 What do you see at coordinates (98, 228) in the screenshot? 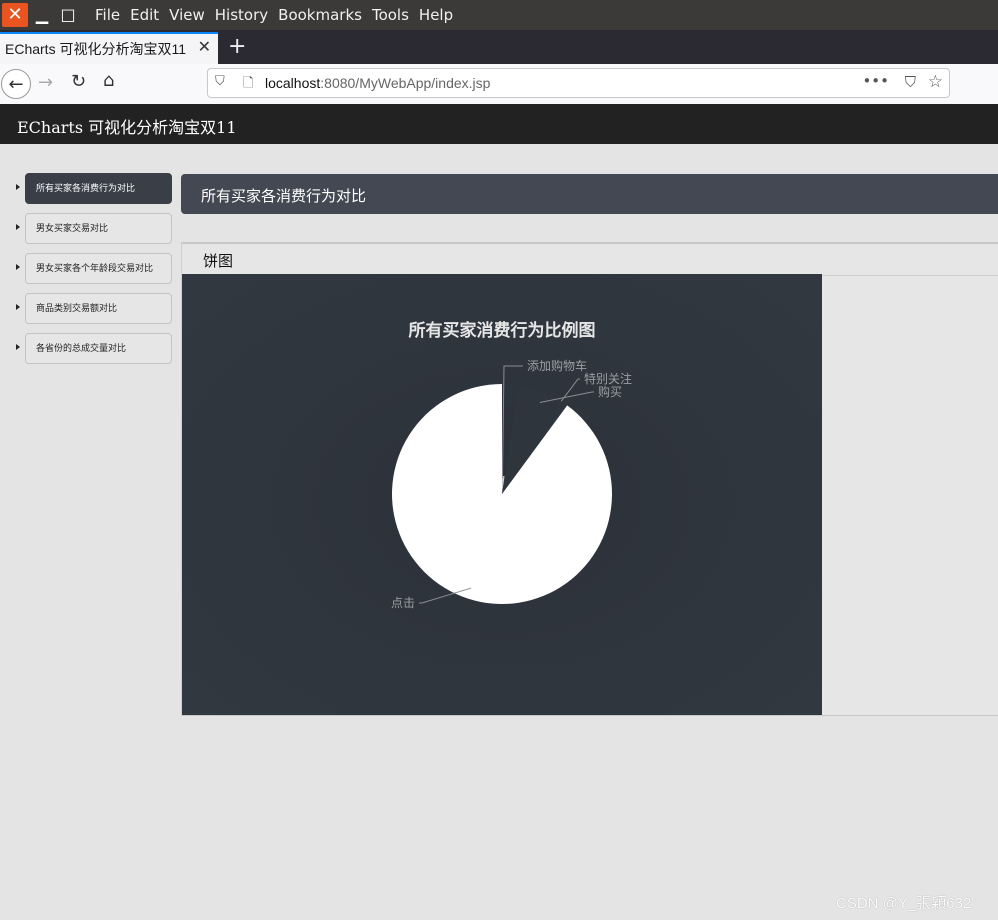
I see `sidebar-button-gender: 男女买家交易对比` at bounding box center [98, 228].